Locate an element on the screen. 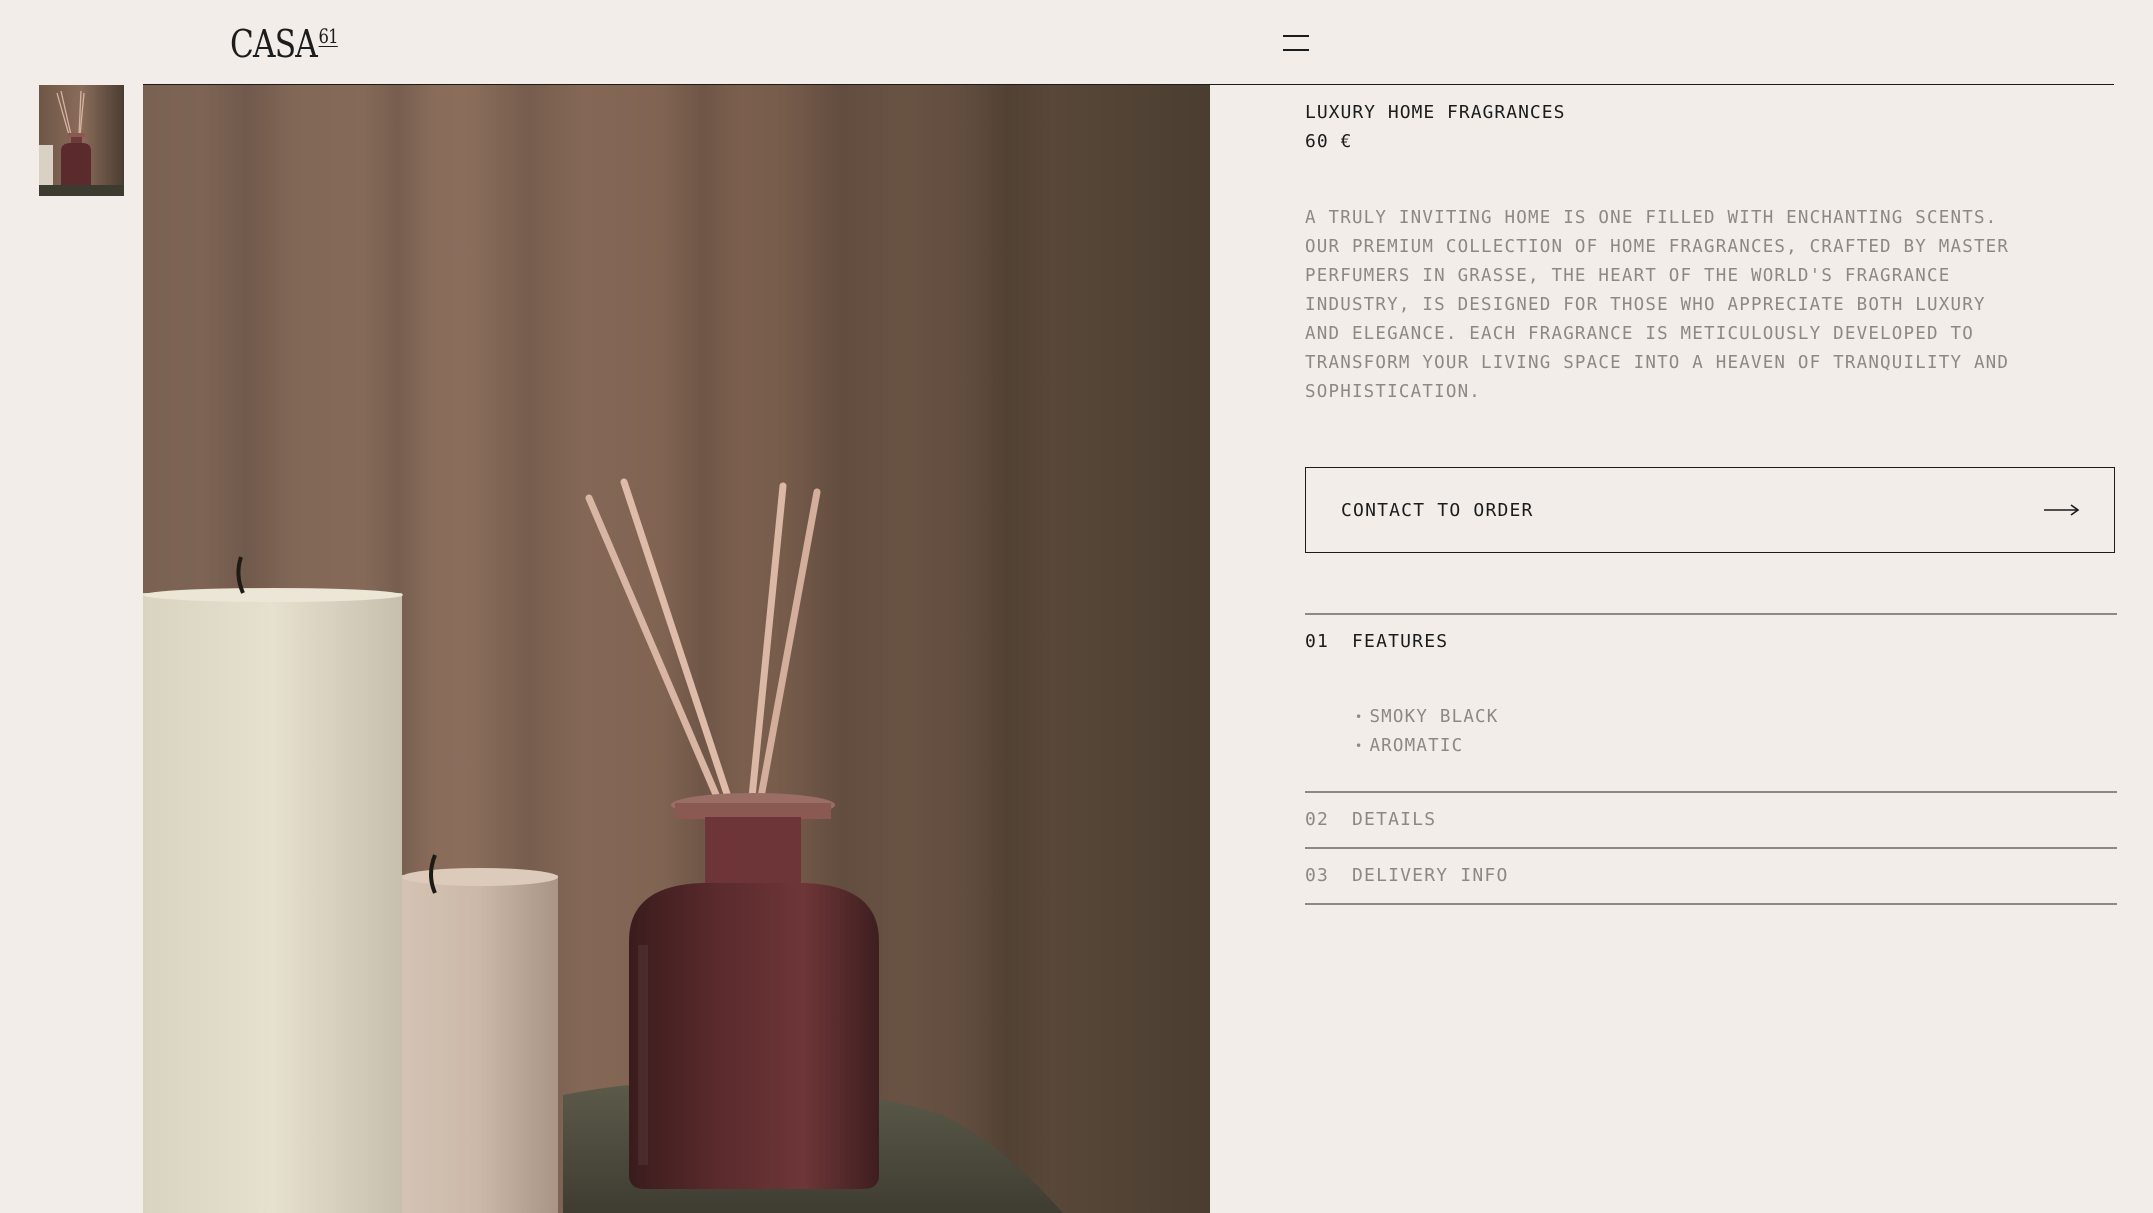 The width and height of the screenshot is (2153, 1213). contact-to-order-button: CONTACT TO ORDER is located at coordinates (1710, 510).